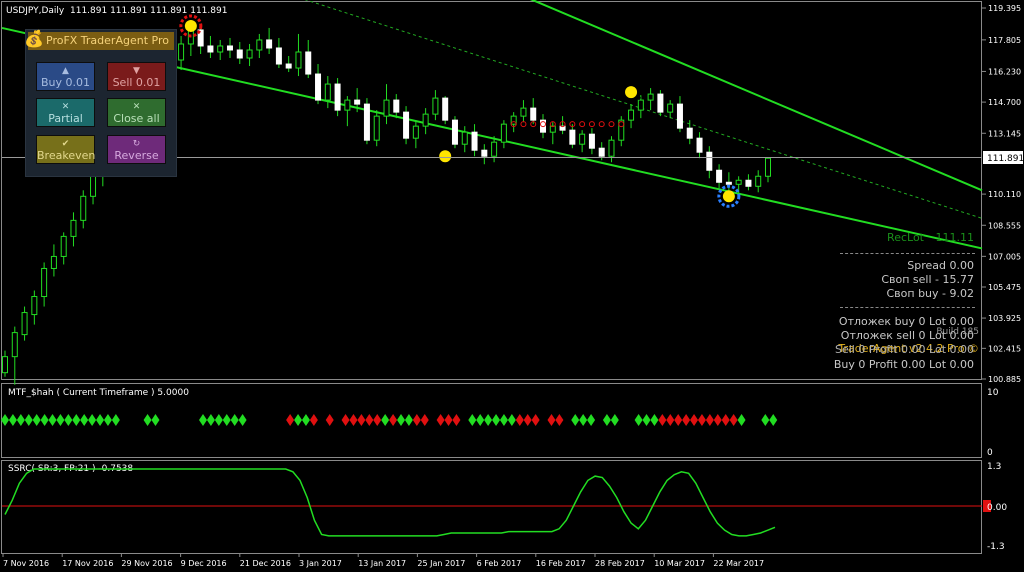  I want to click on panel-title-bar: 💰 ProFX TraderAgent Pro, so click(99, 39).